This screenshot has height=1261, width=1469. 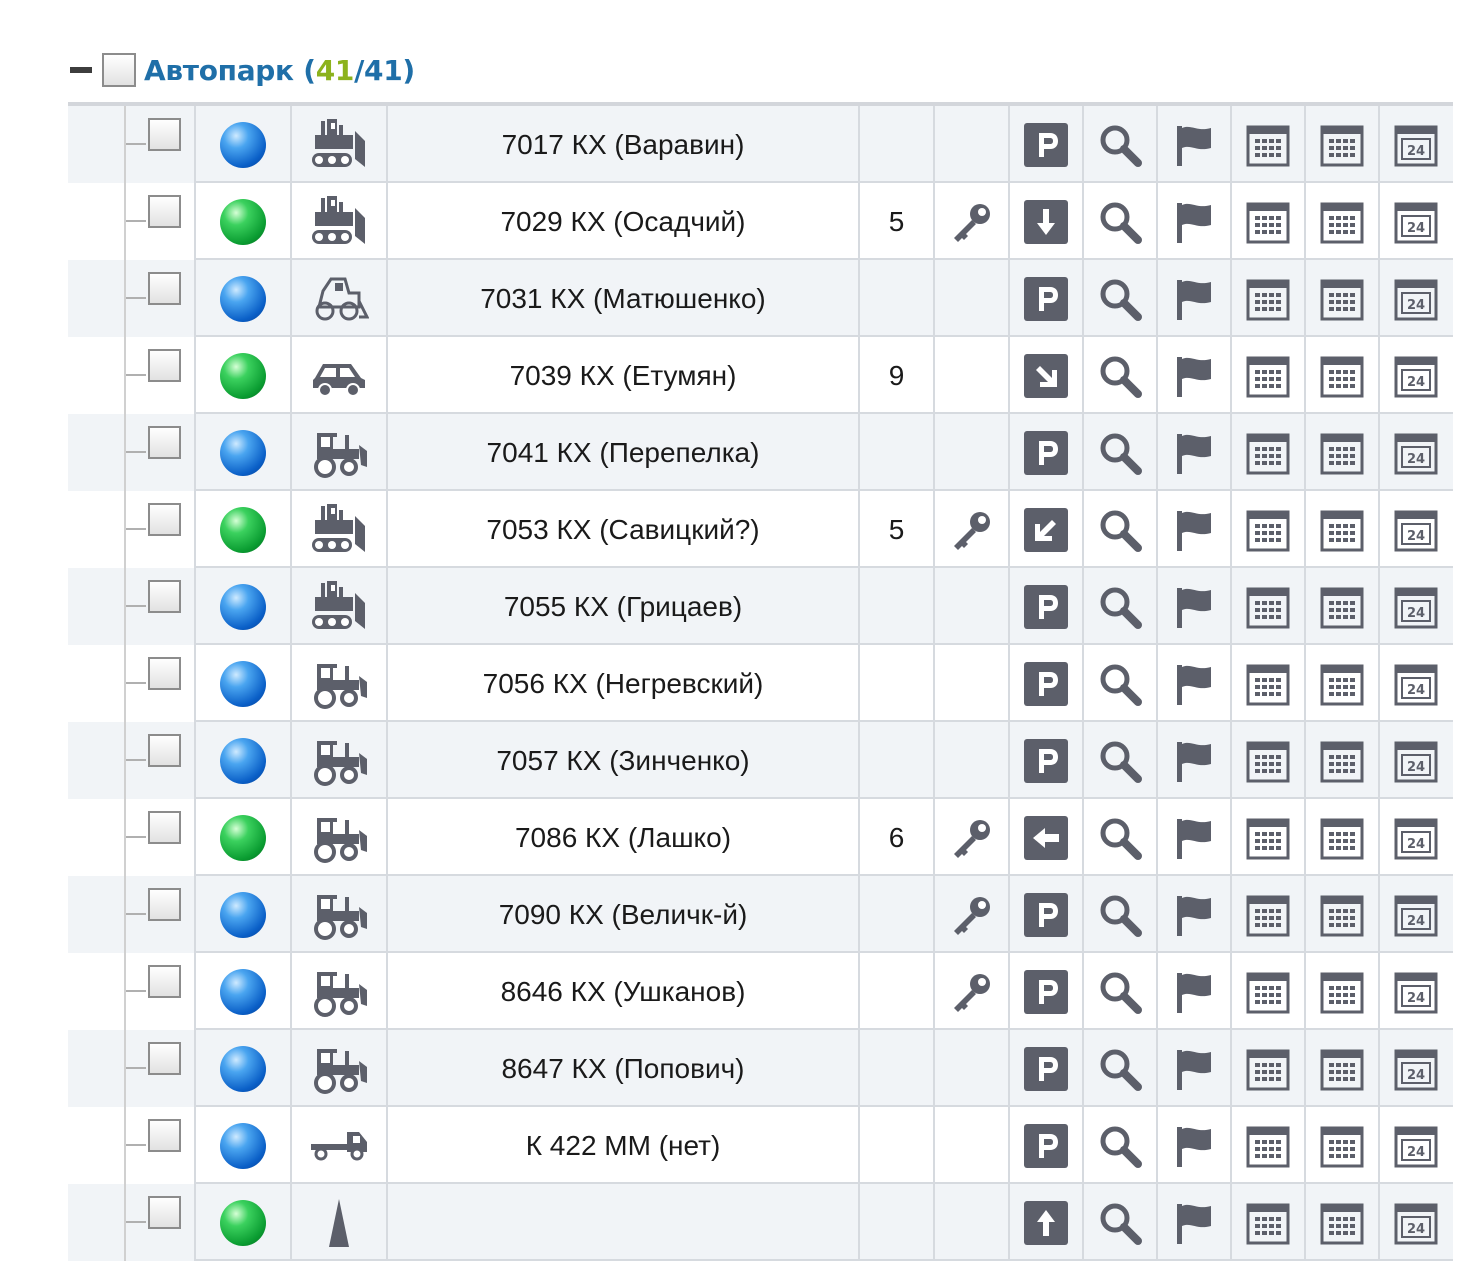 I want to click on vehicle-name: 7086 КХ (Лашко), so click(x=622, y=837).